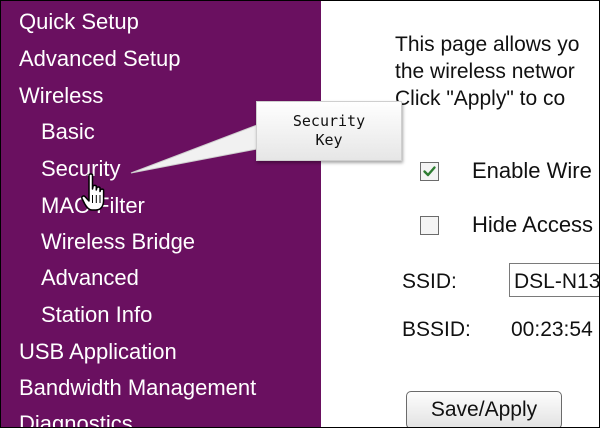 This screenshot has width=600, height=428. What do you see at coordinates (90, 278) in the screenshot?
I see `sidebar-item-advanced: Advanced` at bounding box center [90, 278].